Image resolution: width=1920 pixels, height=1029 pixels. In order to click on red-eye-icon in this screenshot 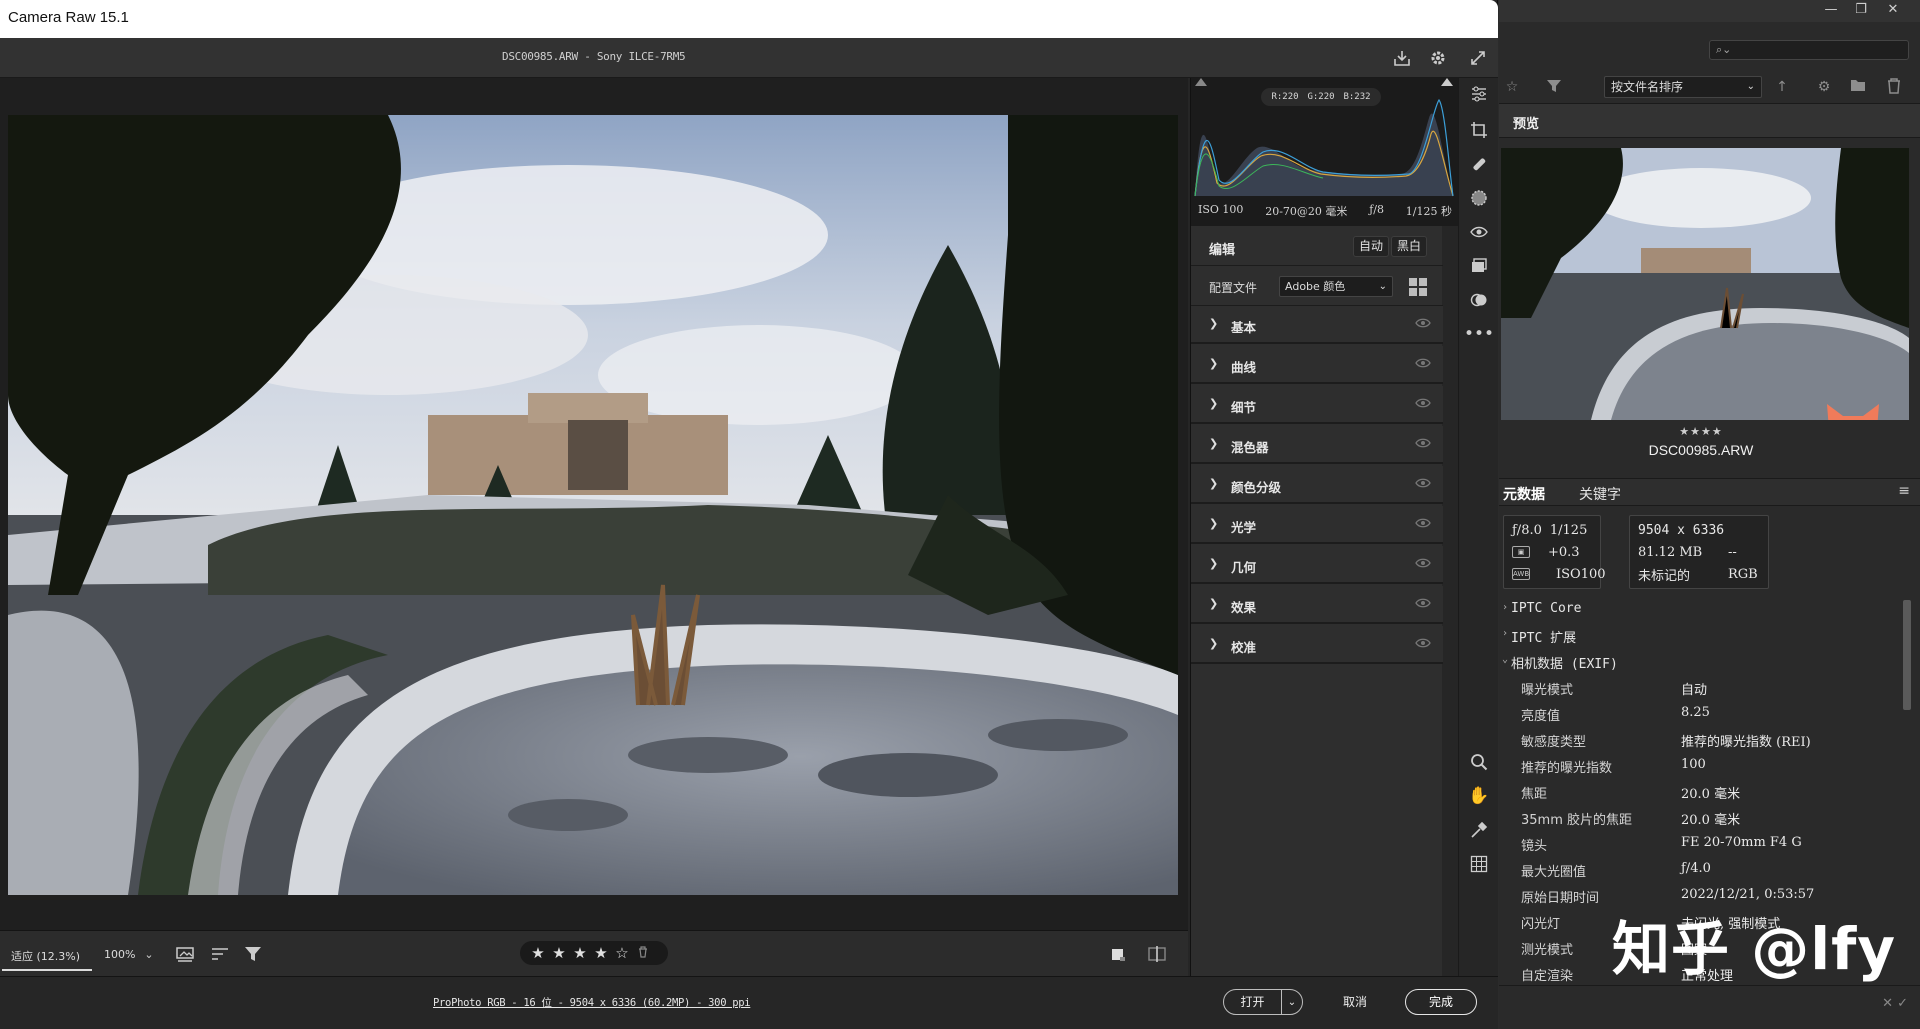, I will do `click(1479, 232)`.